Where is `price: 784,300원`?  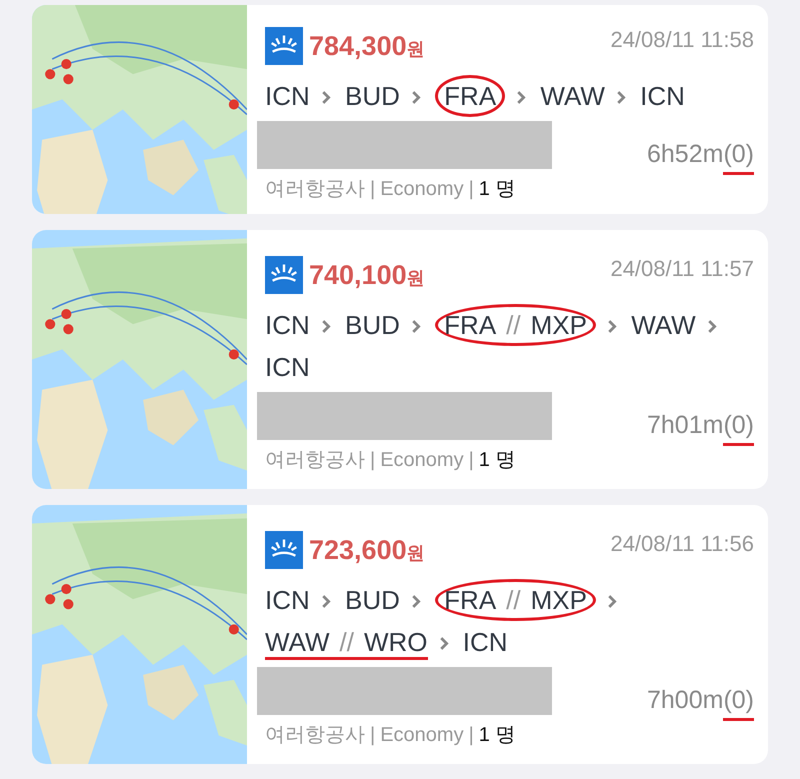
price: 784,300원 is located at coordinates (367, 46).